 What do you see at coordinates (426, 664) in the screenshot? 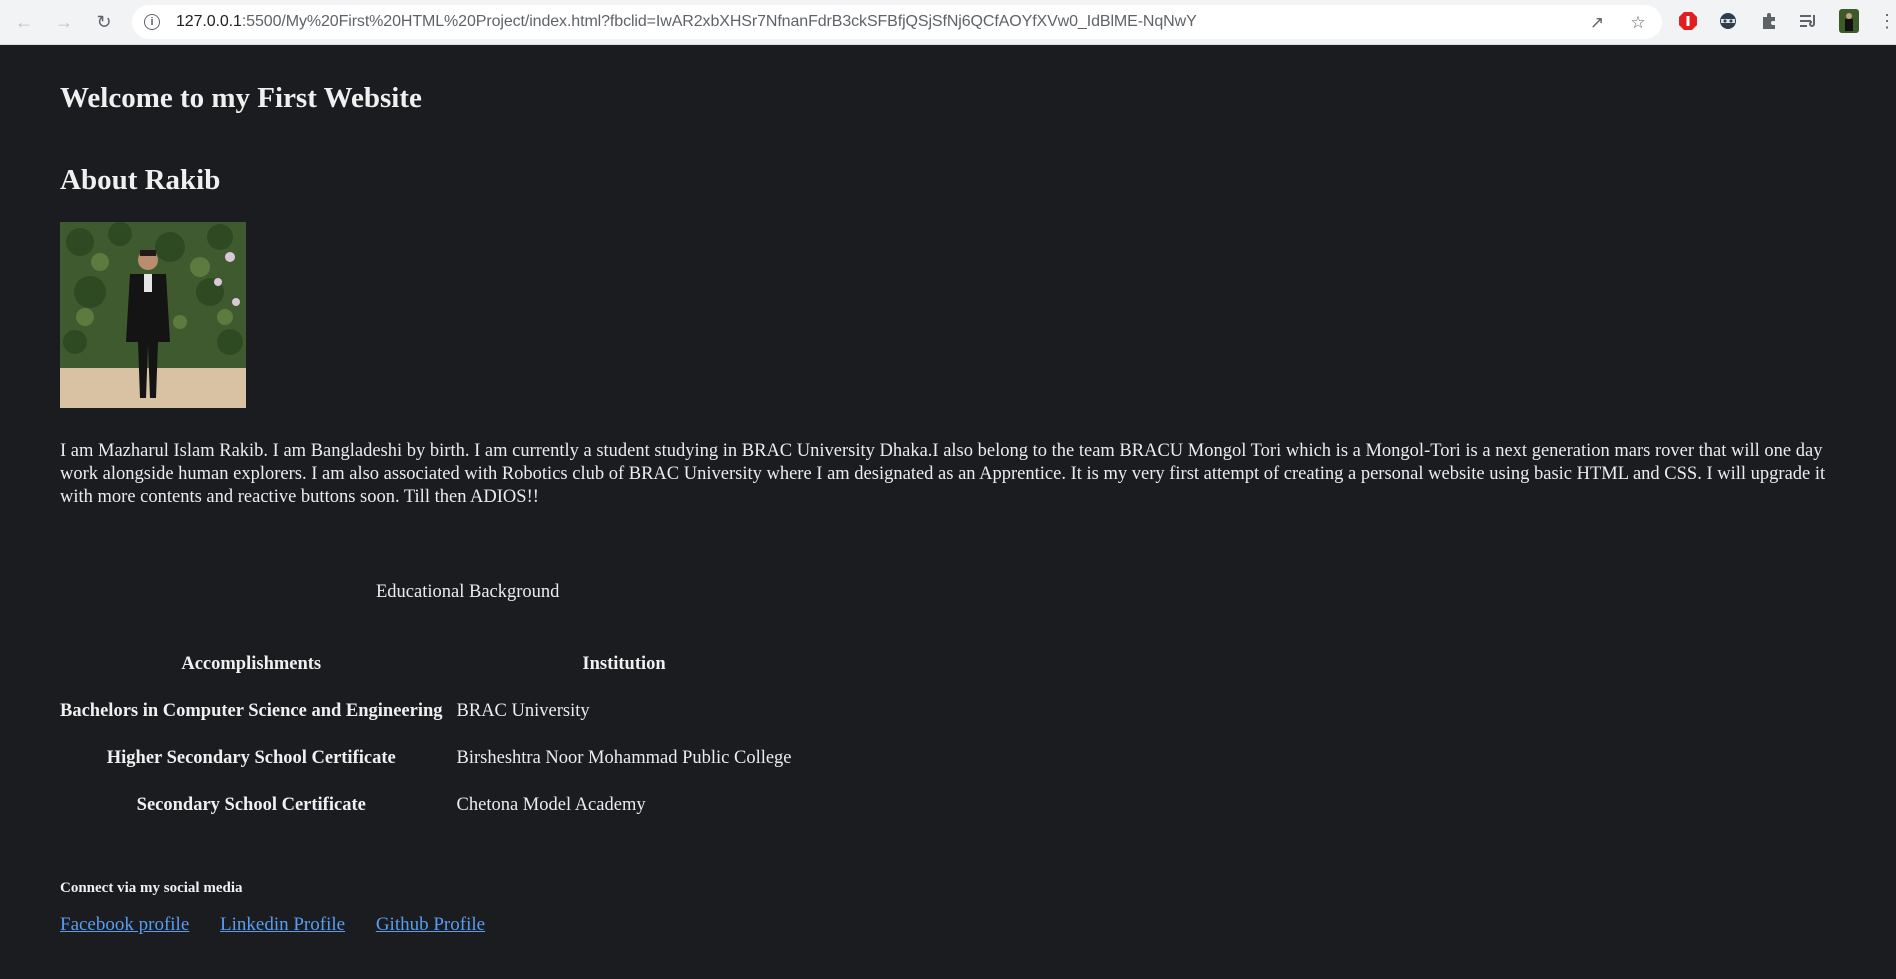
I see `table-header-row: Accomplishments Institution` at bounding box center [426, 664].